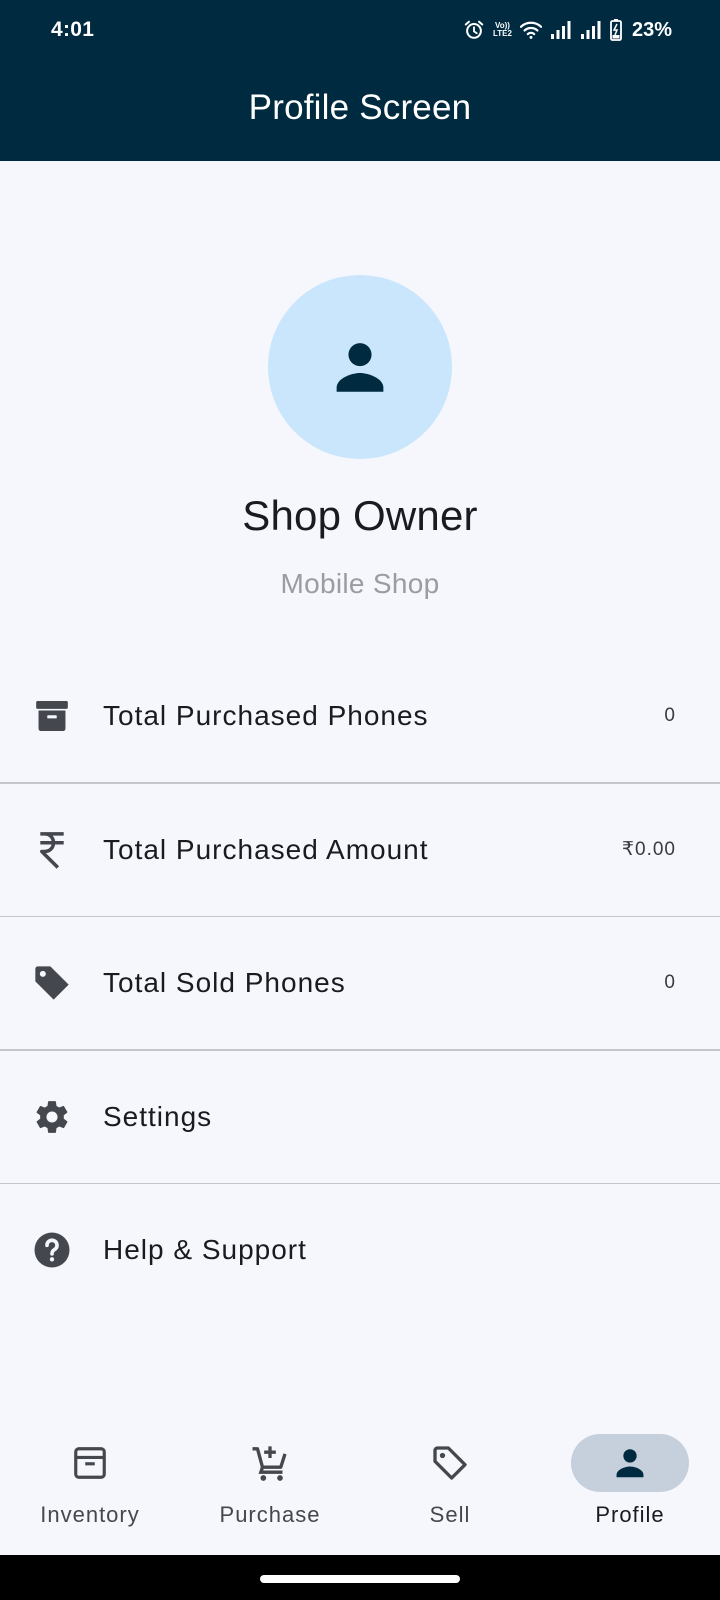 This screenshot has width=720, height=1600. I want to click on profile-name: Shop Owner, so click(360, 515).